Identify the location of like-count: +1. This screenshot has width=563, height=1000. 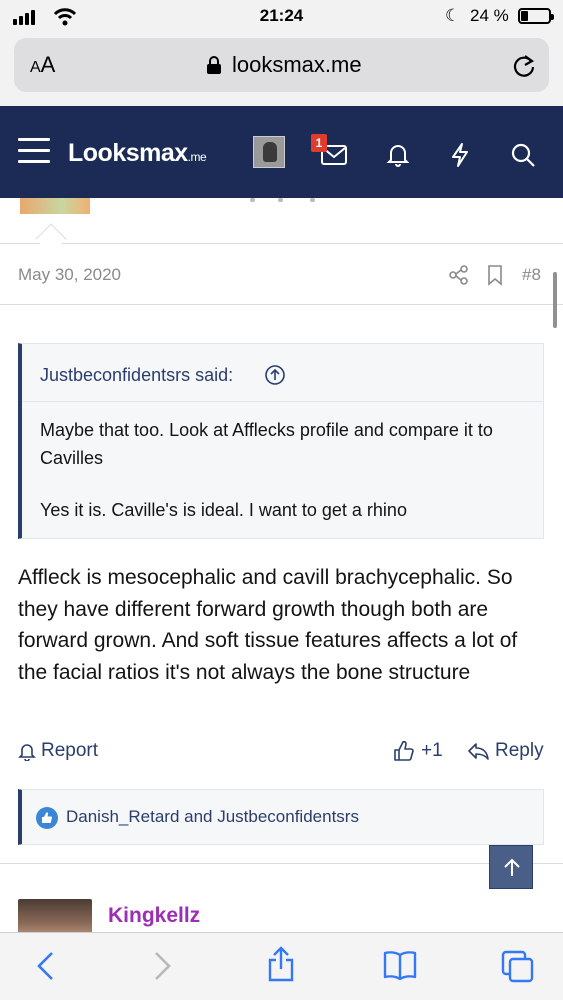
(432, 750).